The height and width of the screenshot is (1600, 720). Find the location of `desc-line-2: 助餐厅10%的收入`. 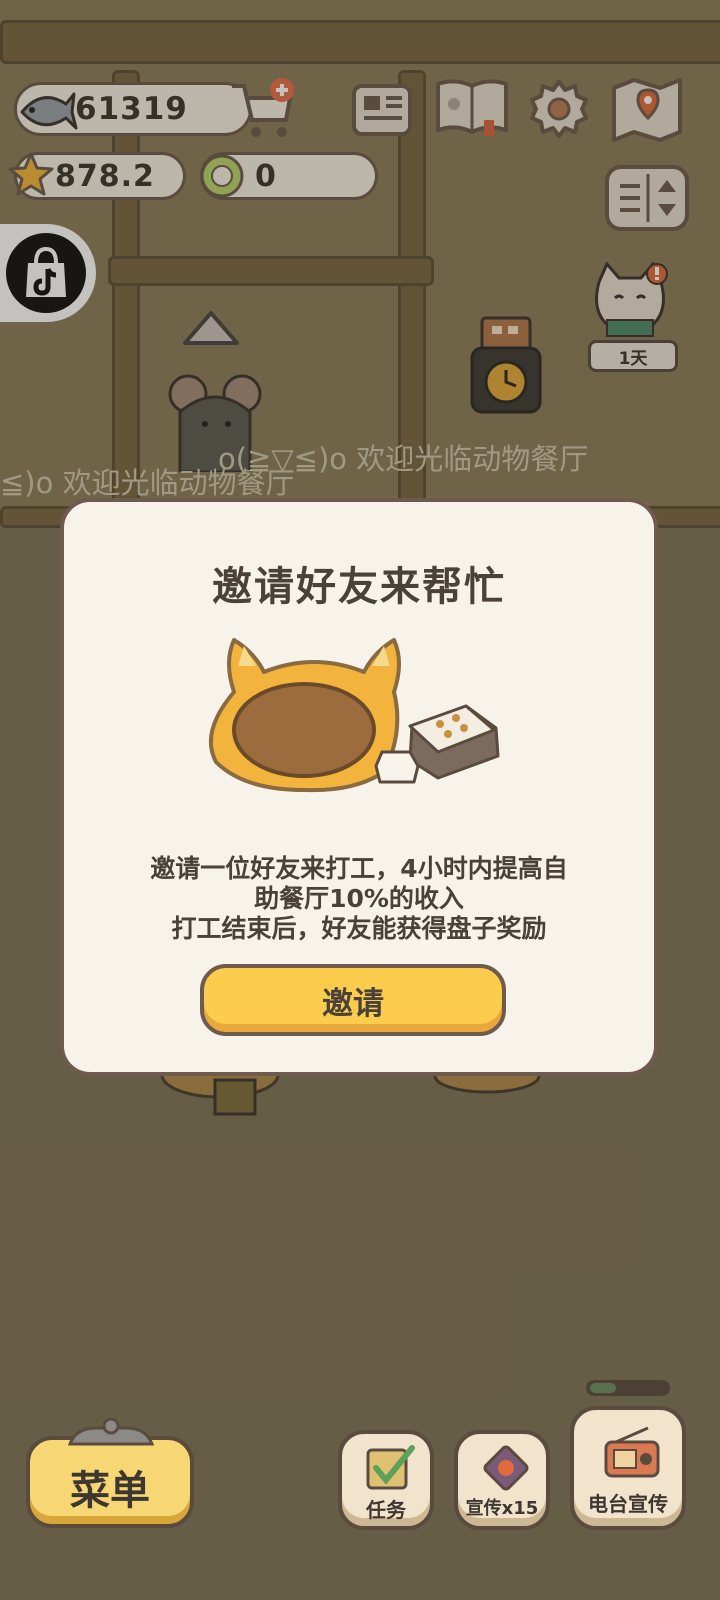

desc-line-2: 助餐厅10%的收入 is located at coordinates (359, 898).